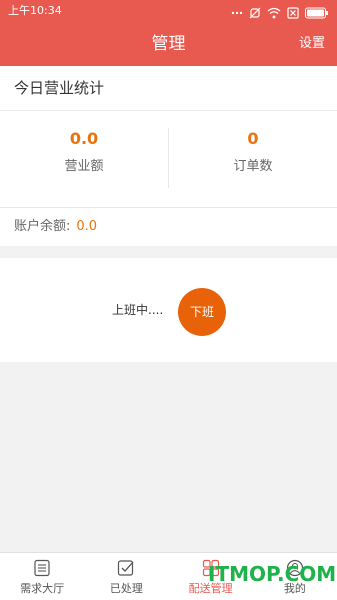  What do you see at coordinates (253, 138) in the screenshot?
I see `orders-value: 0` at bounding box center [253, 138].